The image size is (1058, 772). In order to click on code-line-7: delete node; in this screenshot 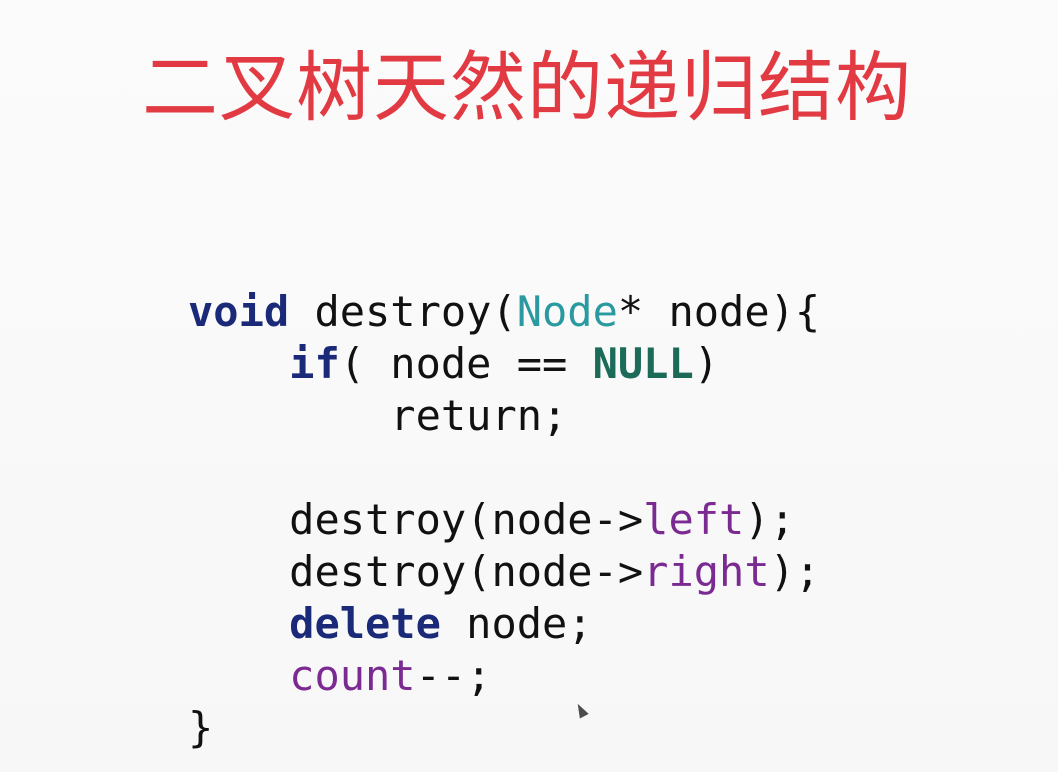, I will do `click(568, 624)`.